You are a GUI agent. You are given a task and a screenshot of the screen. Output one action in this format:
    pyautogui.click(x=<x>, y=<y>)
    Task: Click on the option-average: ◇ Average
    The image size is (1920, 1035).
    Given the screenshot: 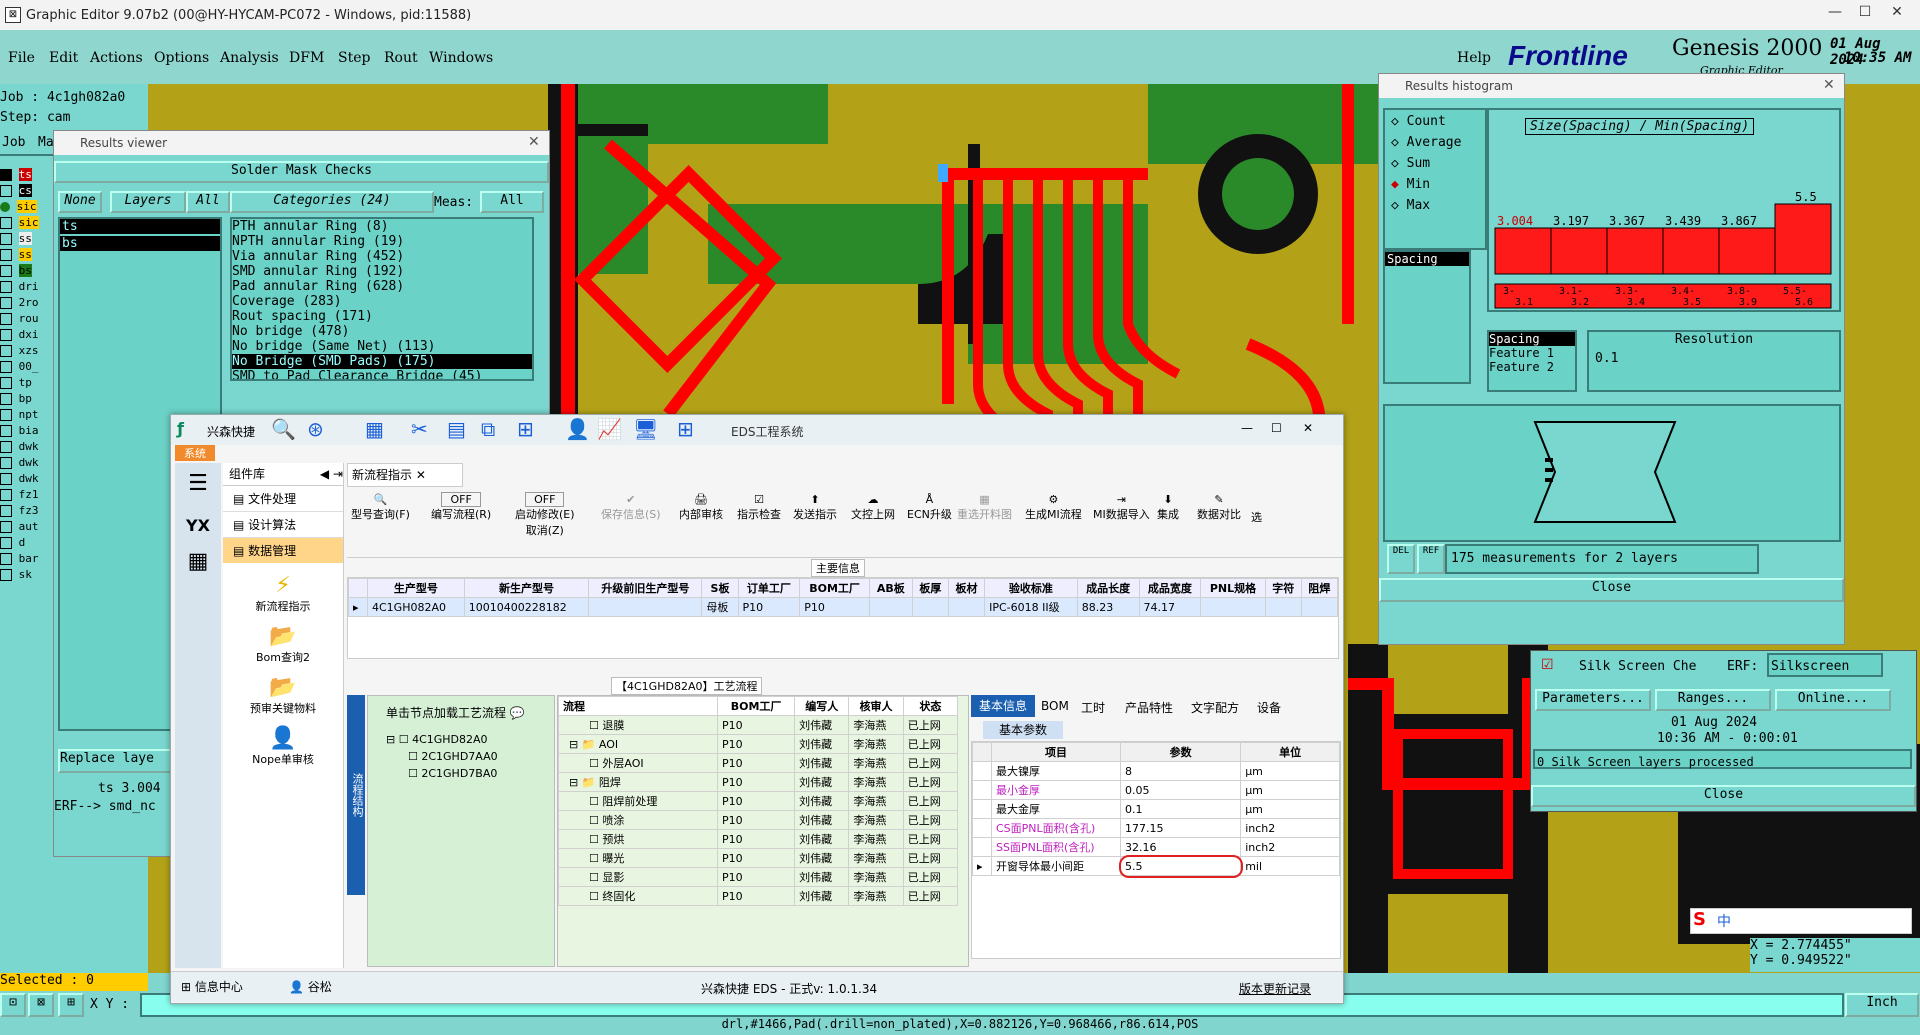 What is the action you would take?
    pyautogui.click(x=1435, y=139)
    